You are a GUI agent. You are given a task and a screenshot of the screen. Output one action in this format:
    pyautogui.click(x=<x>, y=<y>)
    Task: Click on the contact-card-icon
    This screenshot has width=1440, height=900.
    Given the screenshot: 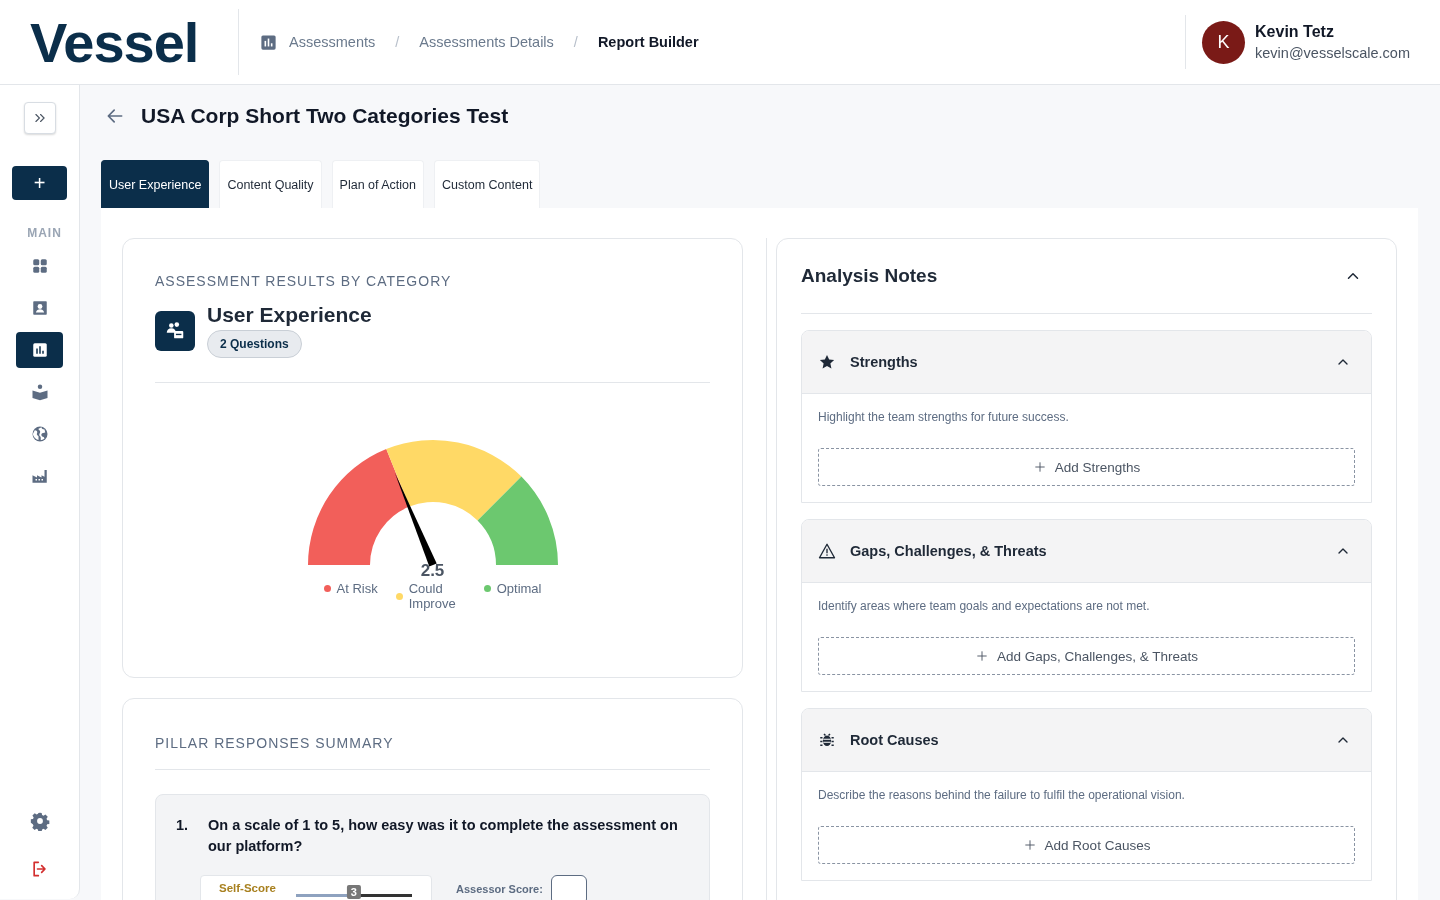 What is the action you would take?
    pyautogui.click(x=39, y=308)
    